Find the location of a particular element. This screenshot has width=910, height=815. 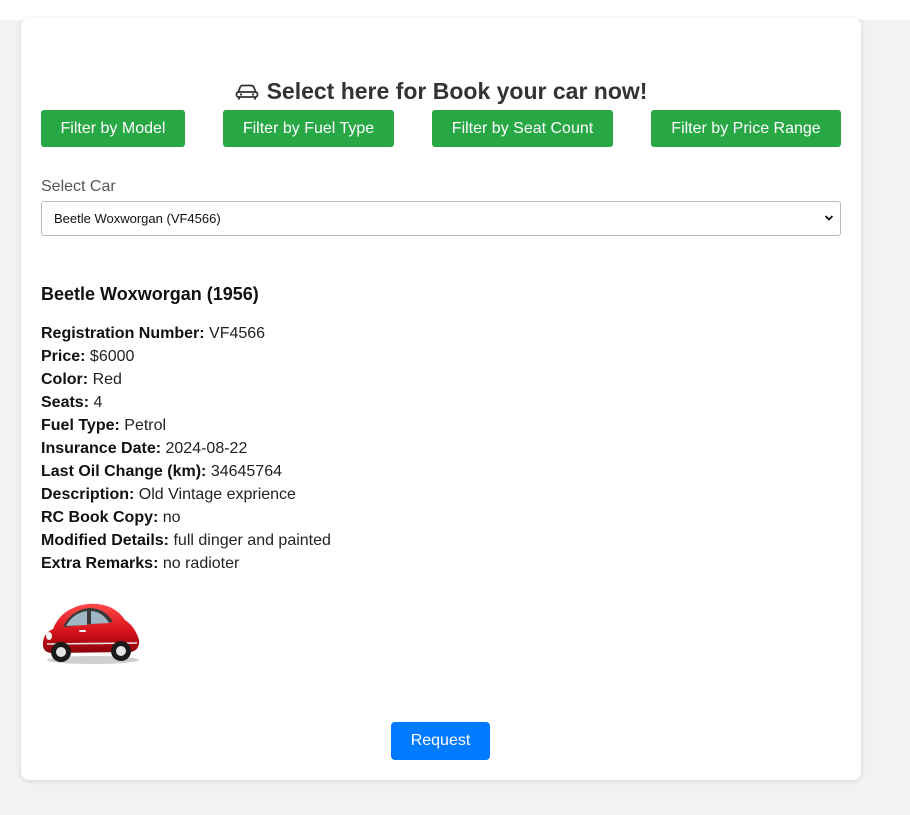

detail-value: 34645764 is located at coordinates (246, 471).